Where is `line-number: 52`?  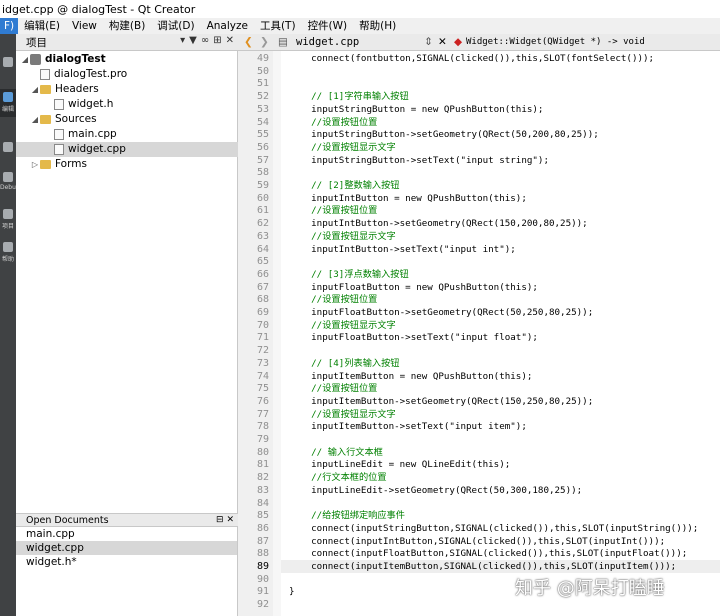 line-number: 52 is located at coordinates (262, 97).